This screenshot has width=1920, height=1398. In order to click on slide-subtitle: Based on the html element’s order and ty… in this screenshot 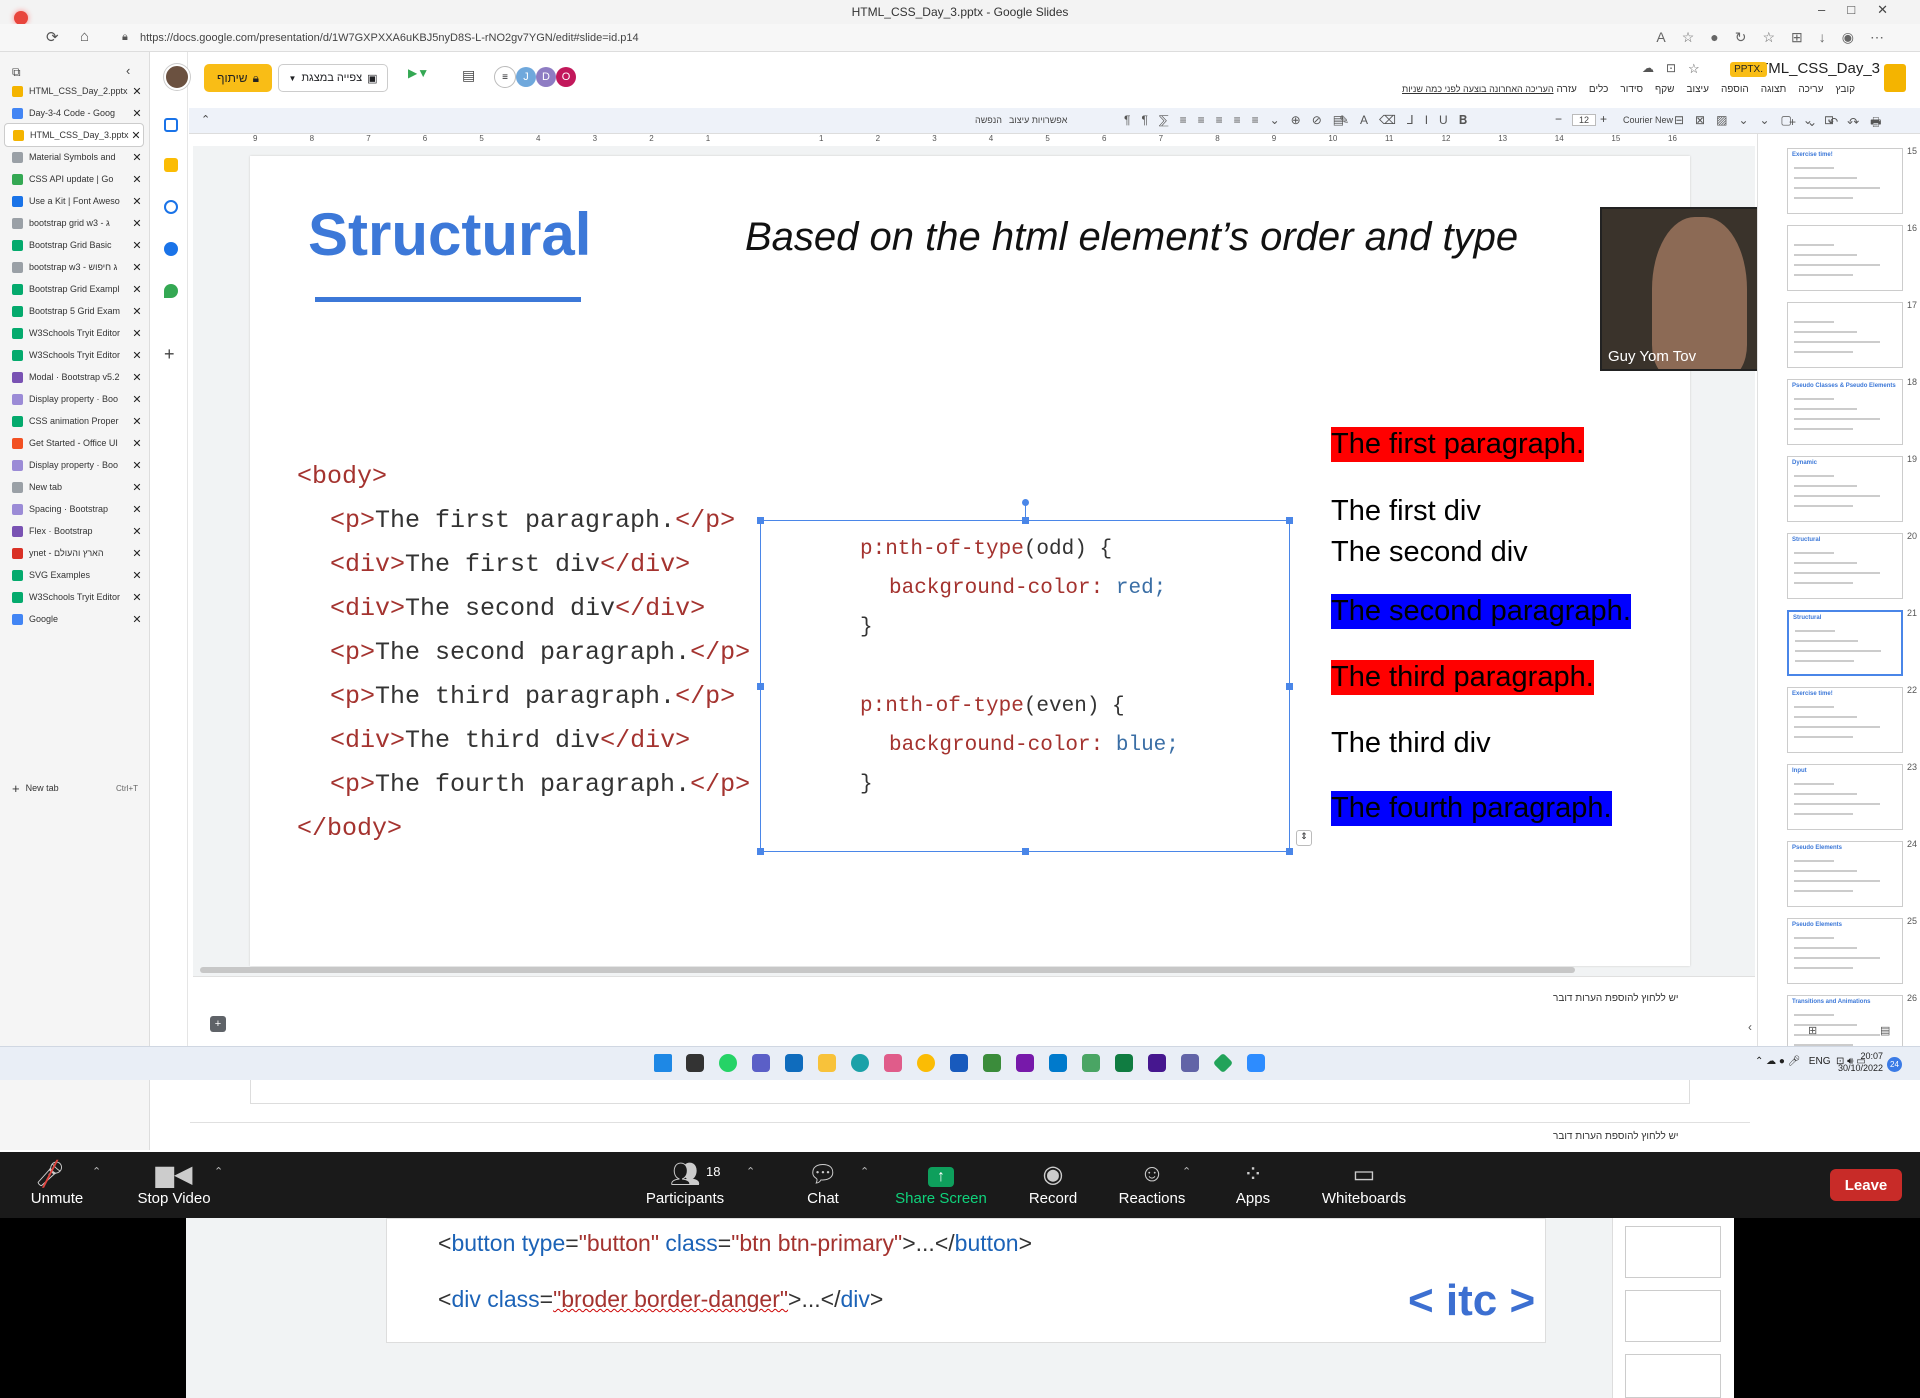, I will do `click(1131, 237)`.